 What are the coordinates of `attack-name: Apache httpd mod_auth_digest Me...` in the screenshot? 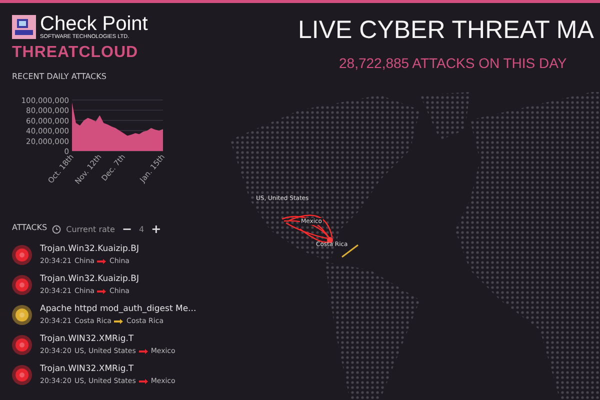 It's located at (118, 309).